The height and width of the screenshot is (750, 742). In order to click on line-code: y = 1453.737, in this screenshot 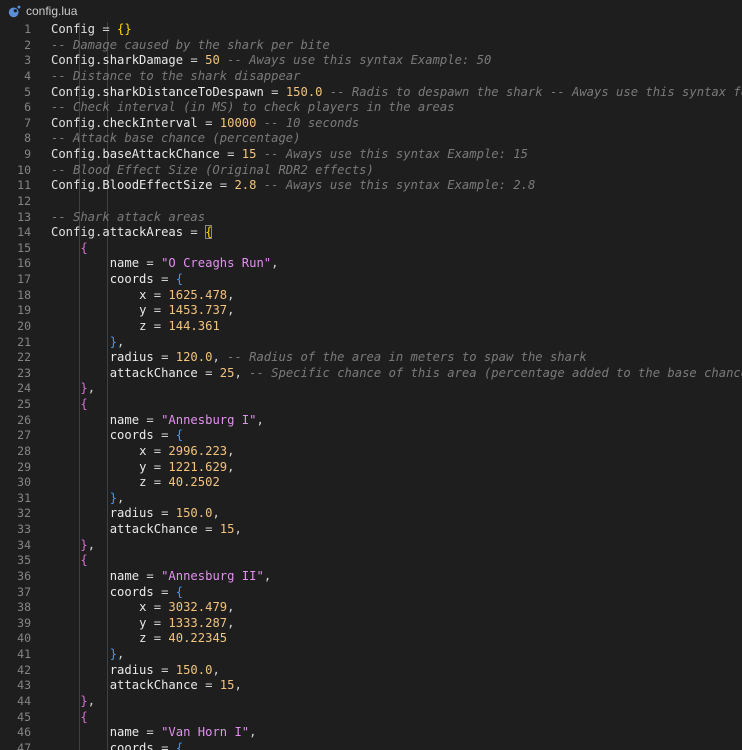, I will do `click(142, 311)`.